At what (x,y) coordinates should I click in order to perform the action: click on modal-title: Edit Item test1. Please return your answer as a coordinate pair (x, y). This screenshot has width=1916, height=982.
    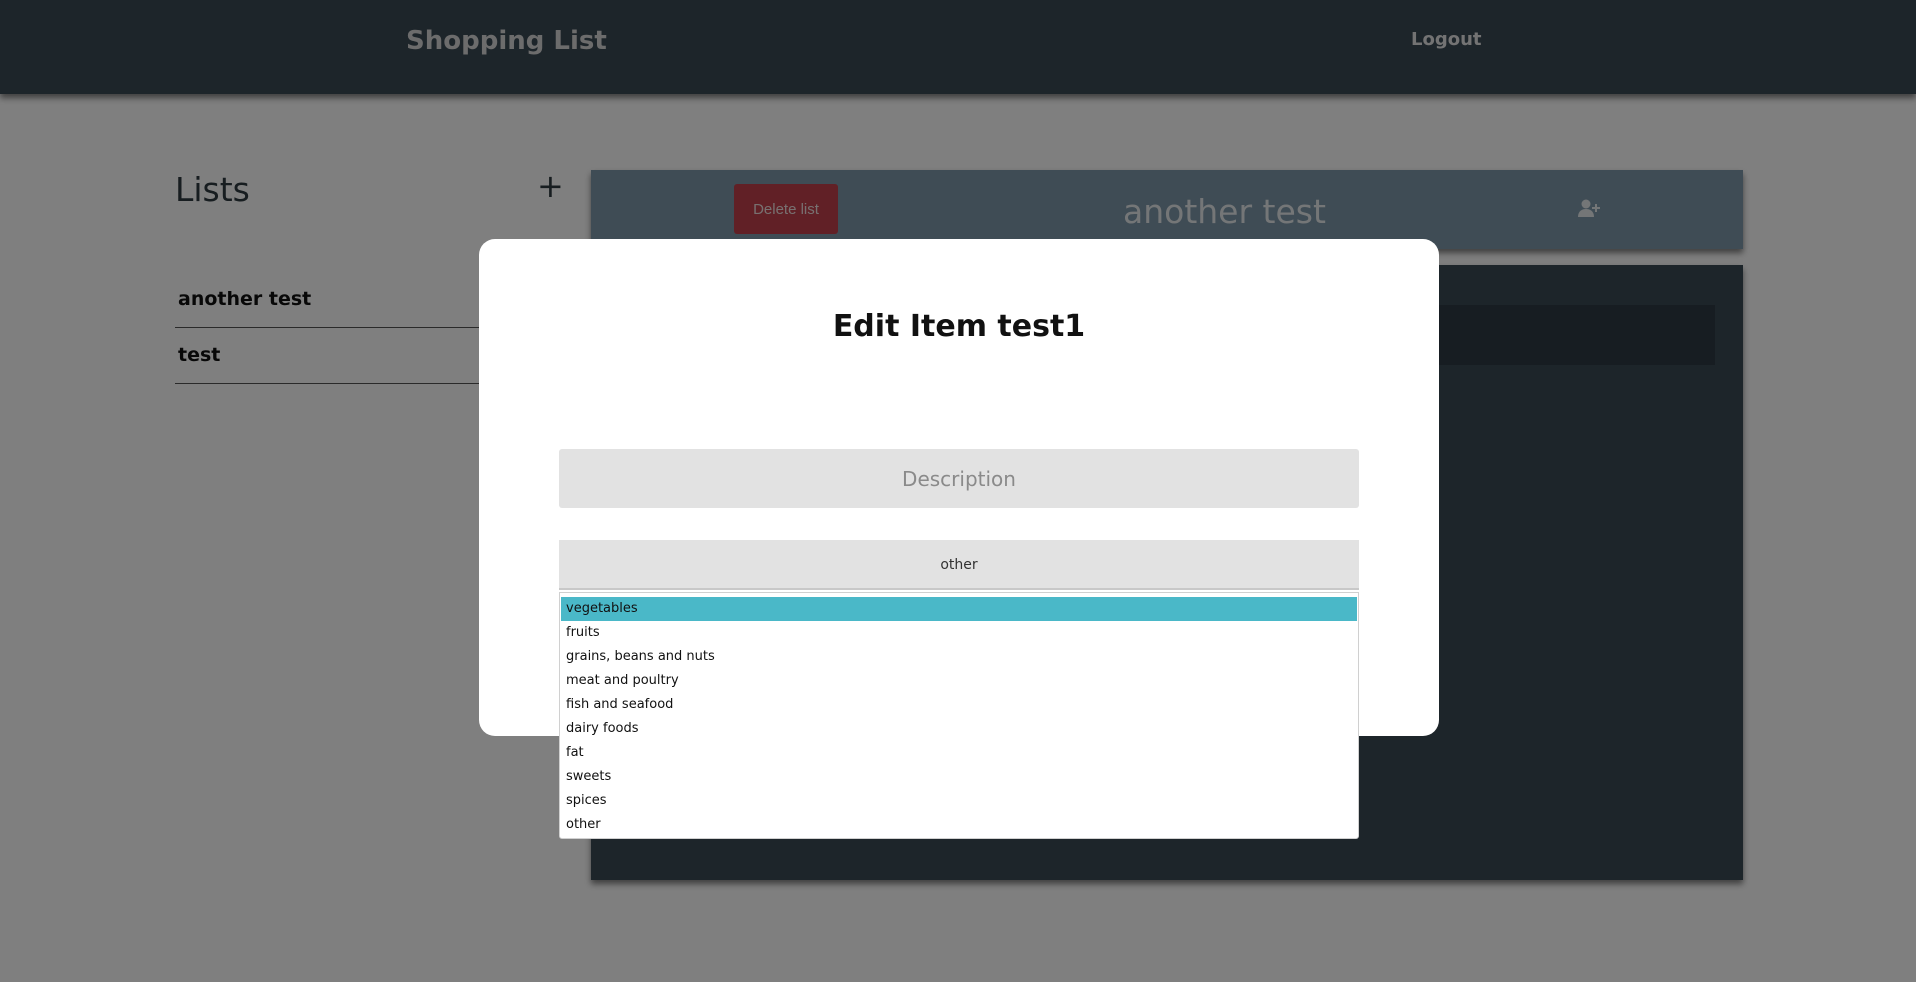
    Looking at the image, I should click on (959, 326).